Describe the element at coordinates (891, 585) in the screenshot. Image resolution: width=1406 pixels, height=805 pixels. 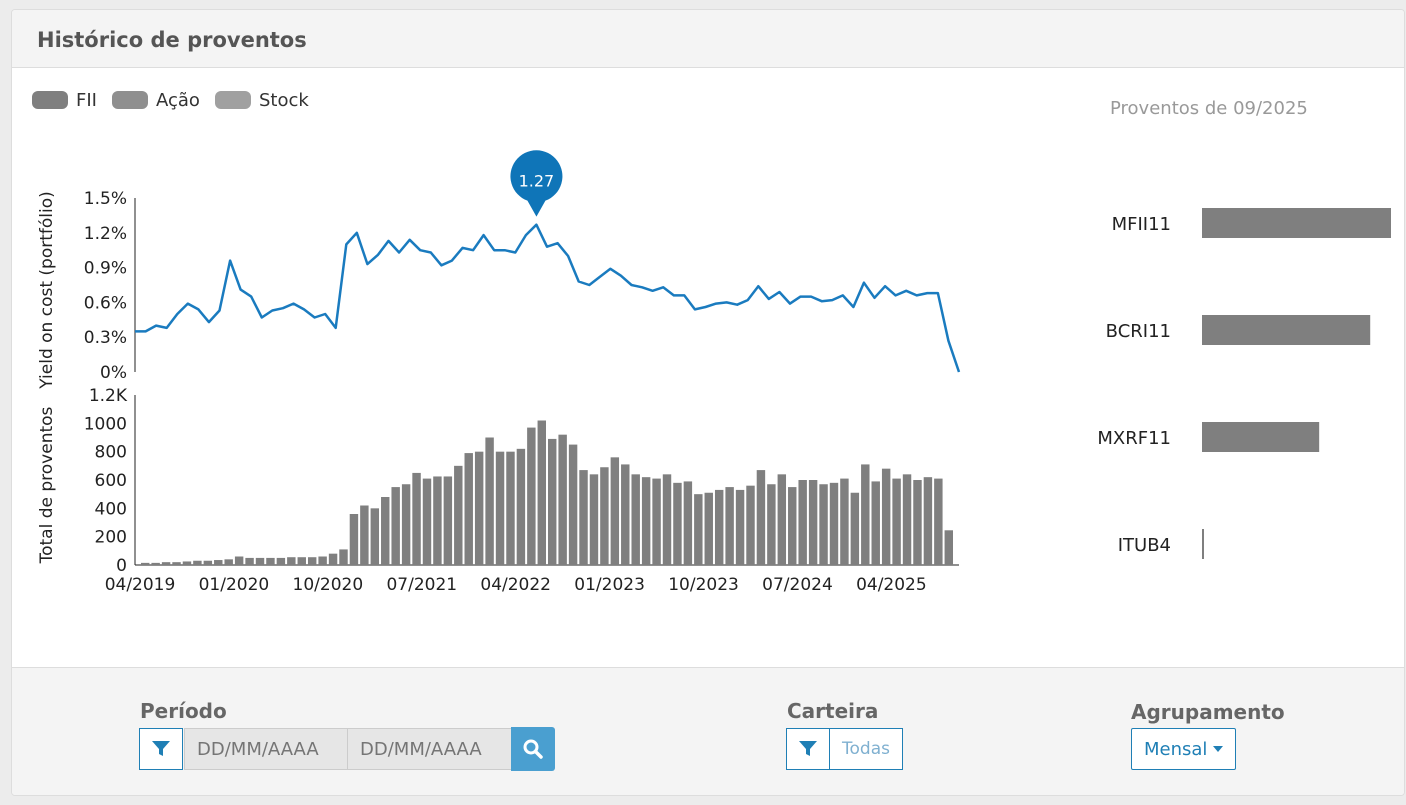
I see `x-tick-label: 04/2025` at that location.